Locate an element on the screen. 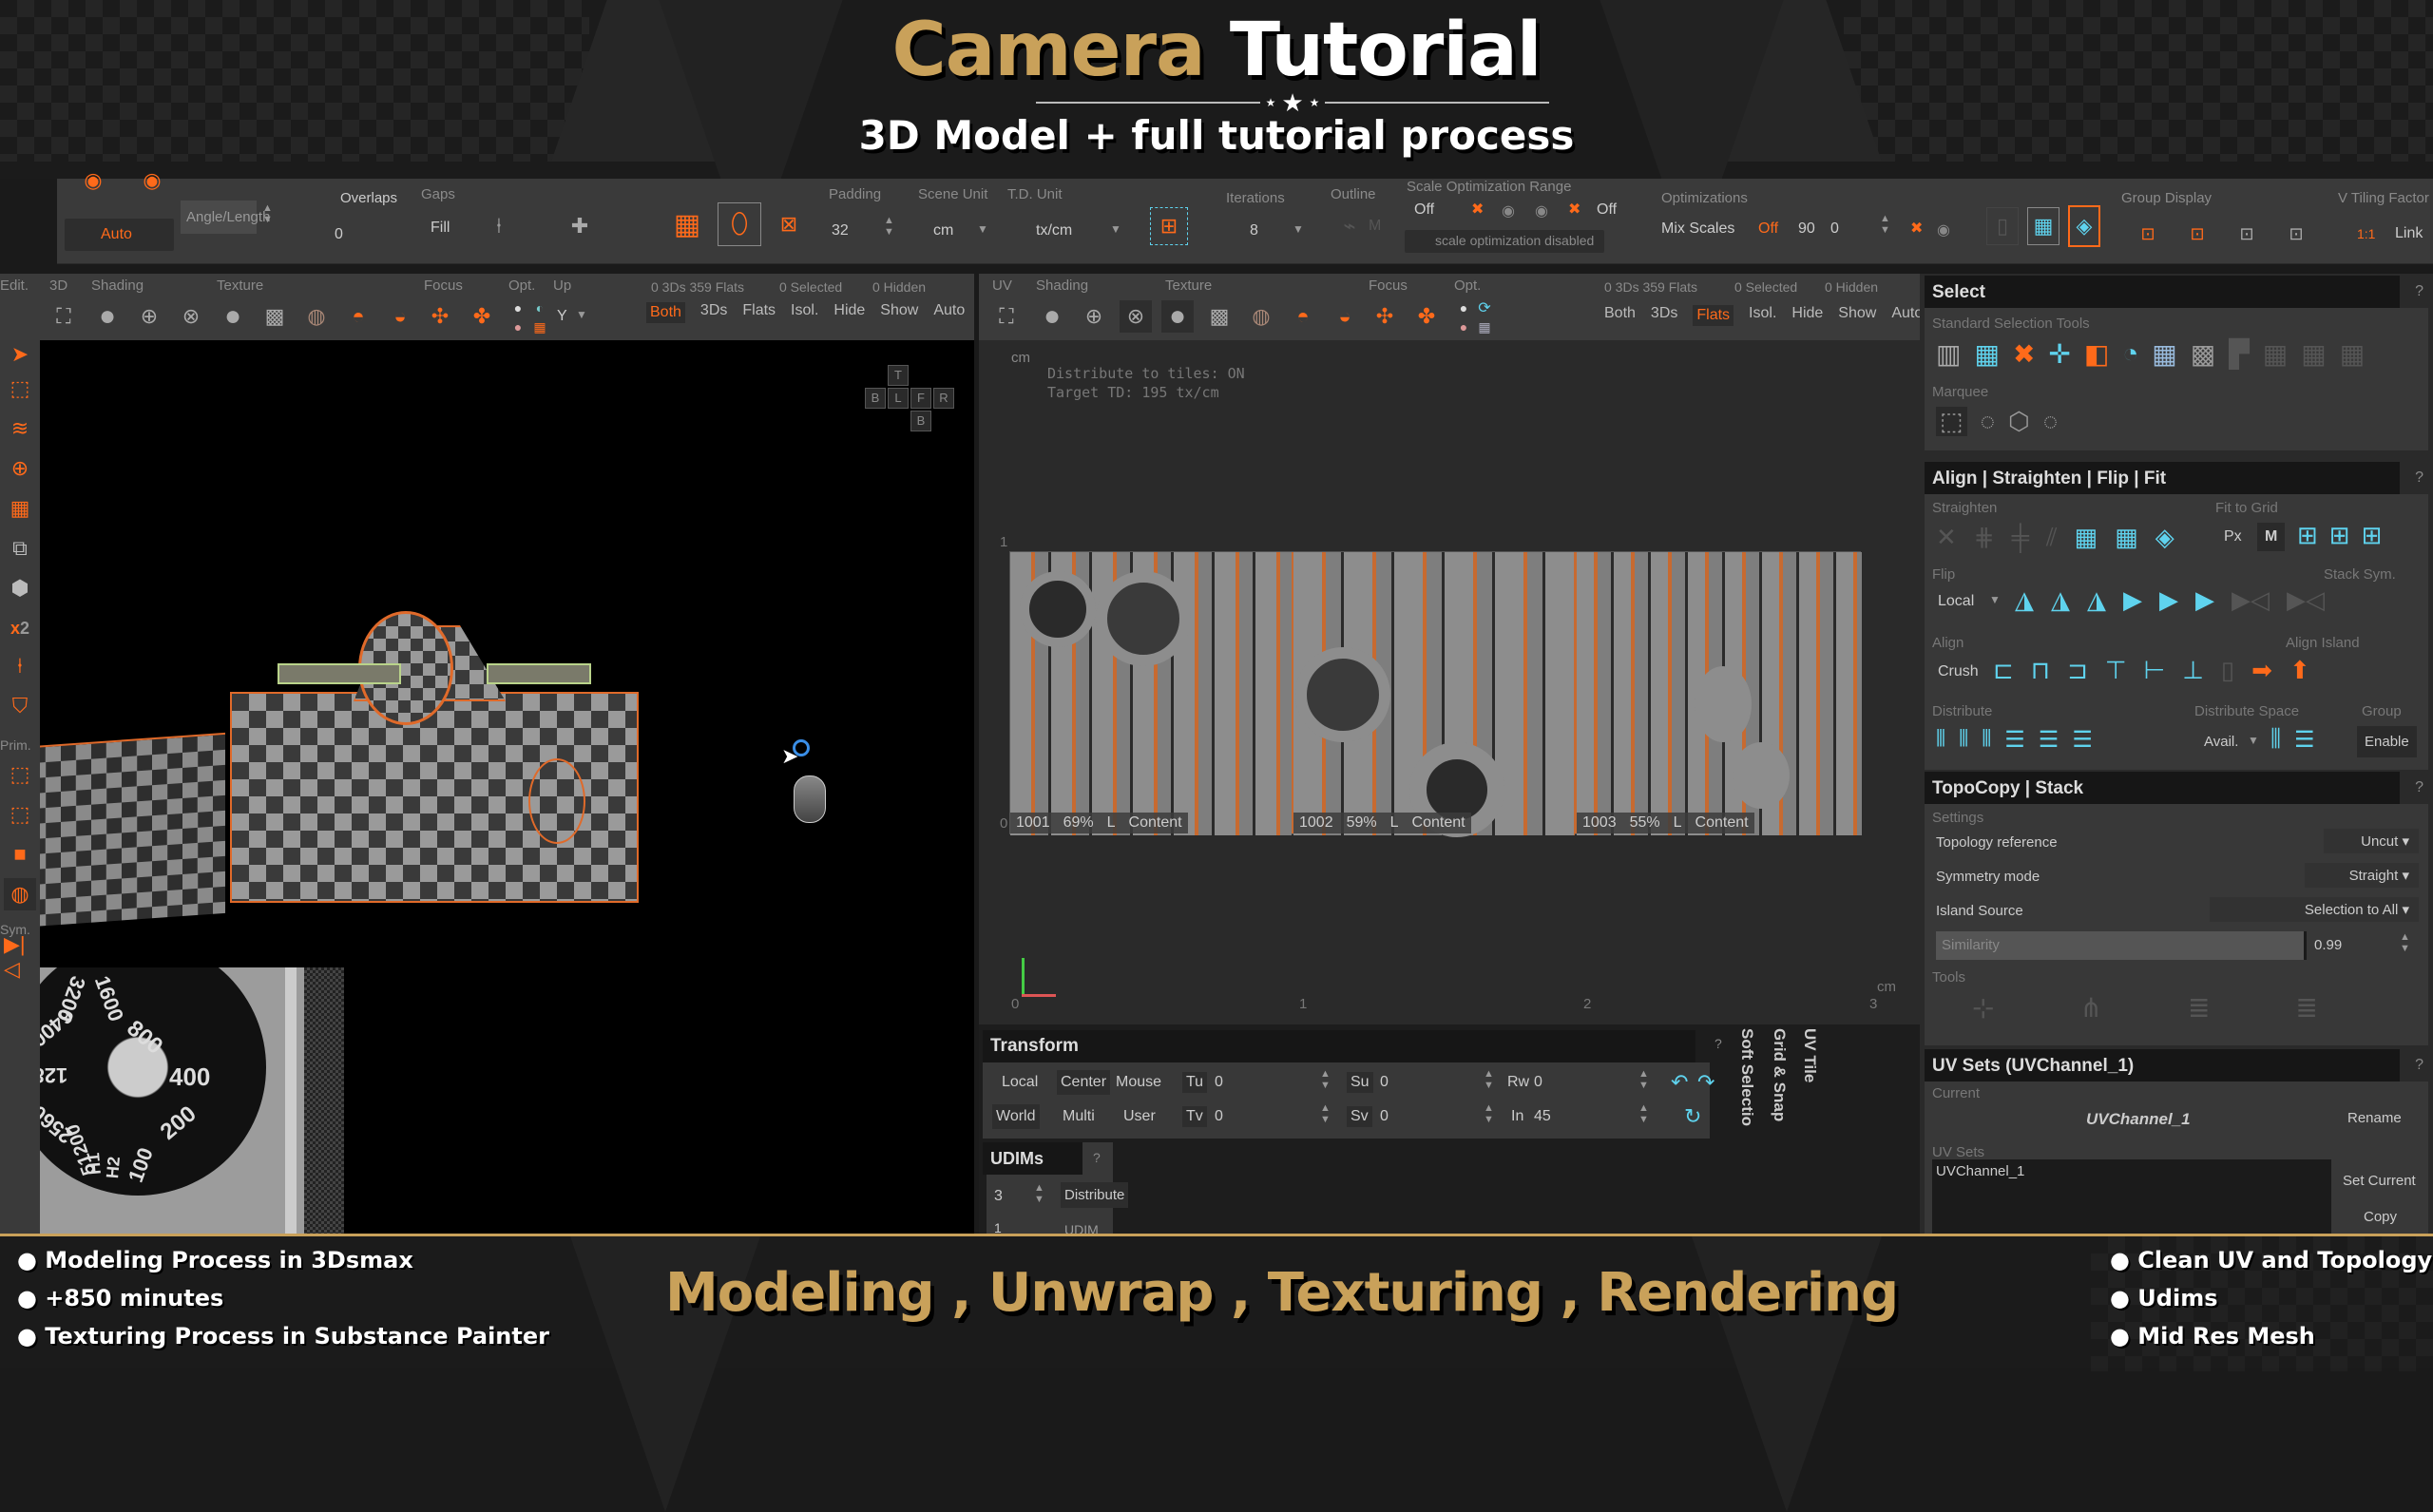 Image resolution: width=2433 pixels, height=1512 pixels. sphere-grid-icon: ⊕ is located at coordinates (20, 468).